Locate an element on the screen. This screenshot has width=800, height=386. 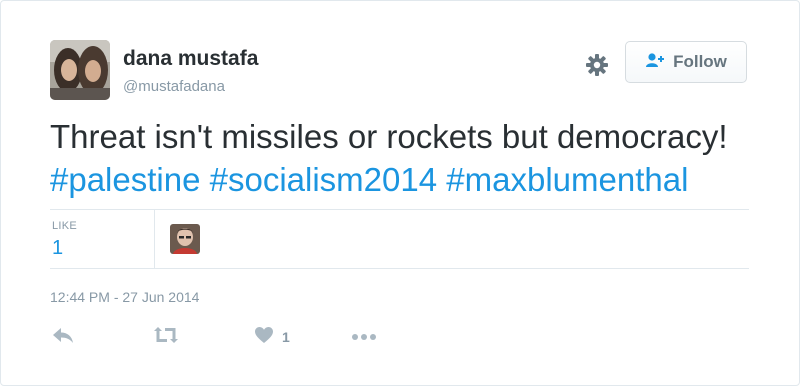
liker-avatar is located at coordinates (185, 239).